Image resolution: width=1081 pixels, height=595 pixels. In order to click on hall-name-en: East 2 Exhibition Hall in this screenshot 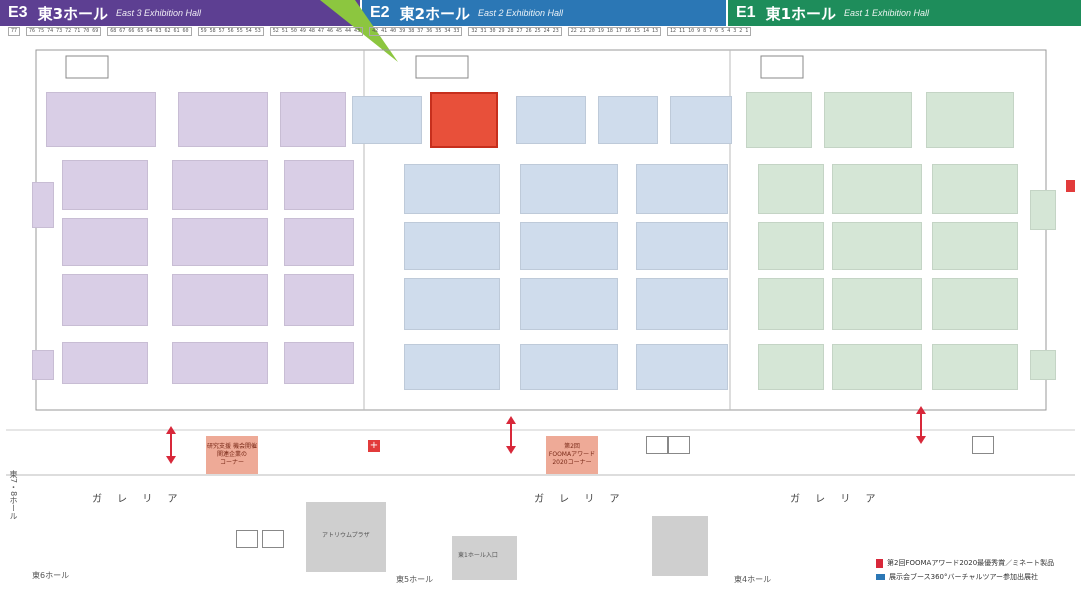, I will do `click(521, 13)`.